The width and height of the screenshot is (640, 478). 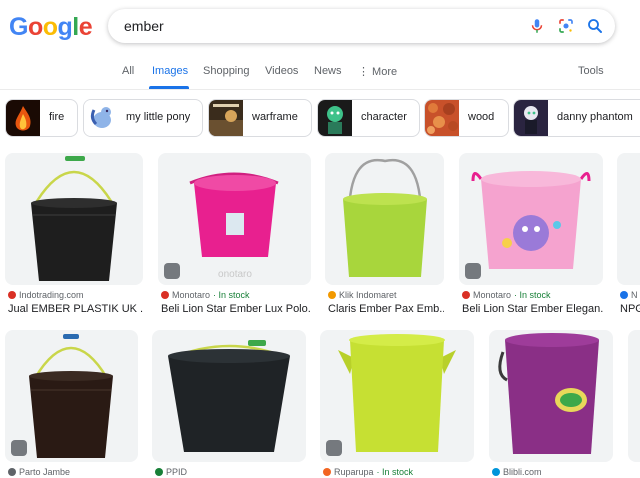 What do you see at coordinates (328, 71) in the screenshot?
I see `tab-news: News` at bounding box center [328, 71].